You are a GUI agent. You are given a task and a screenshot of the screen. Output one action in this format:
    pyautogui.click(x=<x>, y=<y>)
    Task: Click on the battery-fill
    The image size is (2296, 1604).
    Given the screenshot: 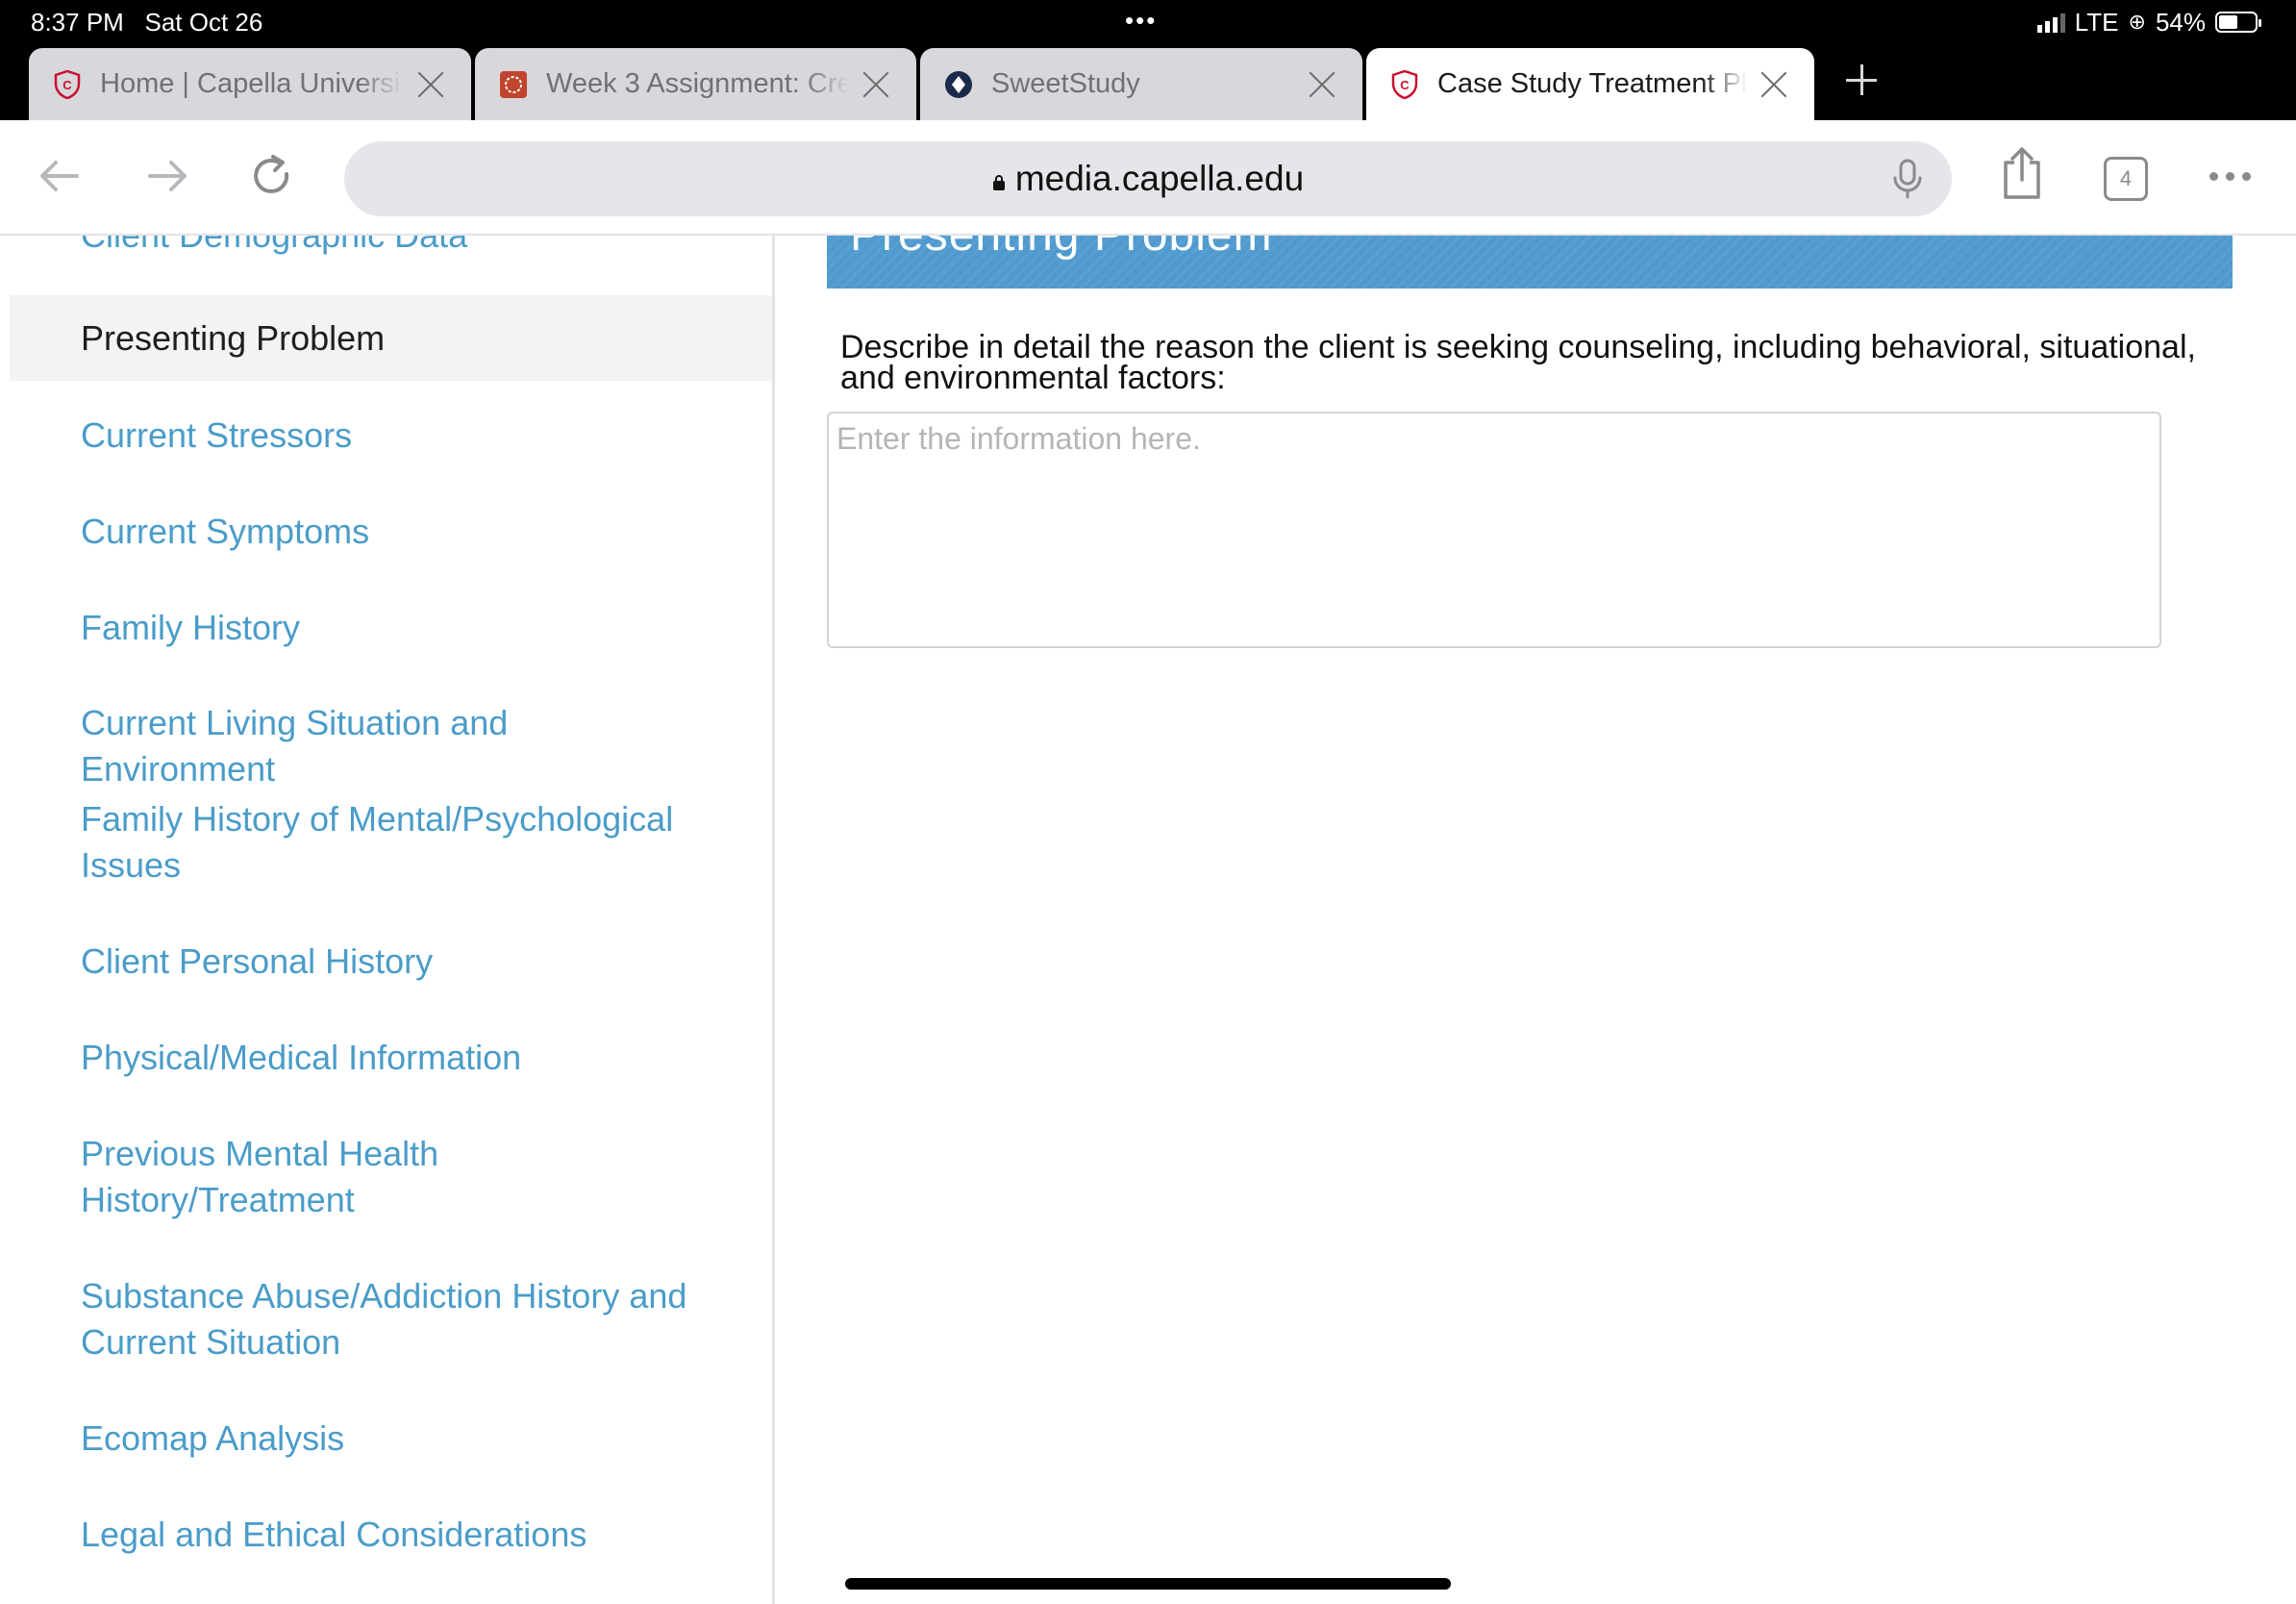 What is the action you would take?
    pyautogui.click(x=2228, y=22)
    